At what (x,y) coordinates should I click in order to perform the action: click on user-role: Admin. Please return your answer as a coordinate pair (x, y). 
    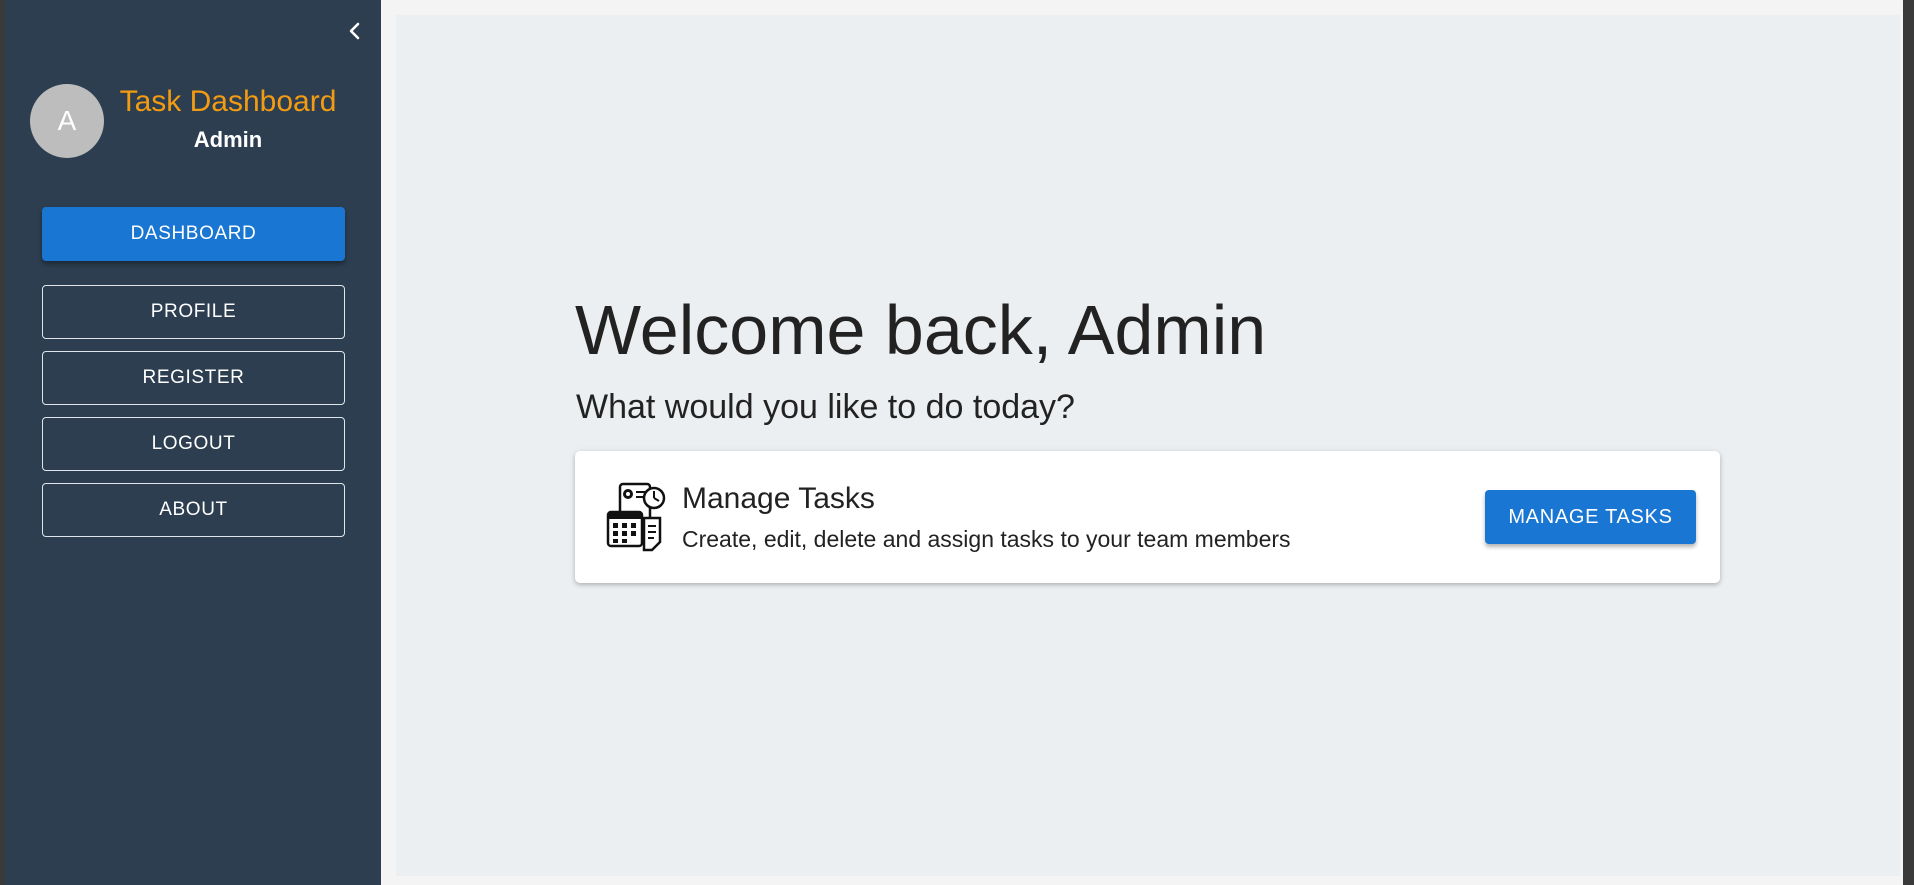
    Looking at the image, I should click on (228, 139).